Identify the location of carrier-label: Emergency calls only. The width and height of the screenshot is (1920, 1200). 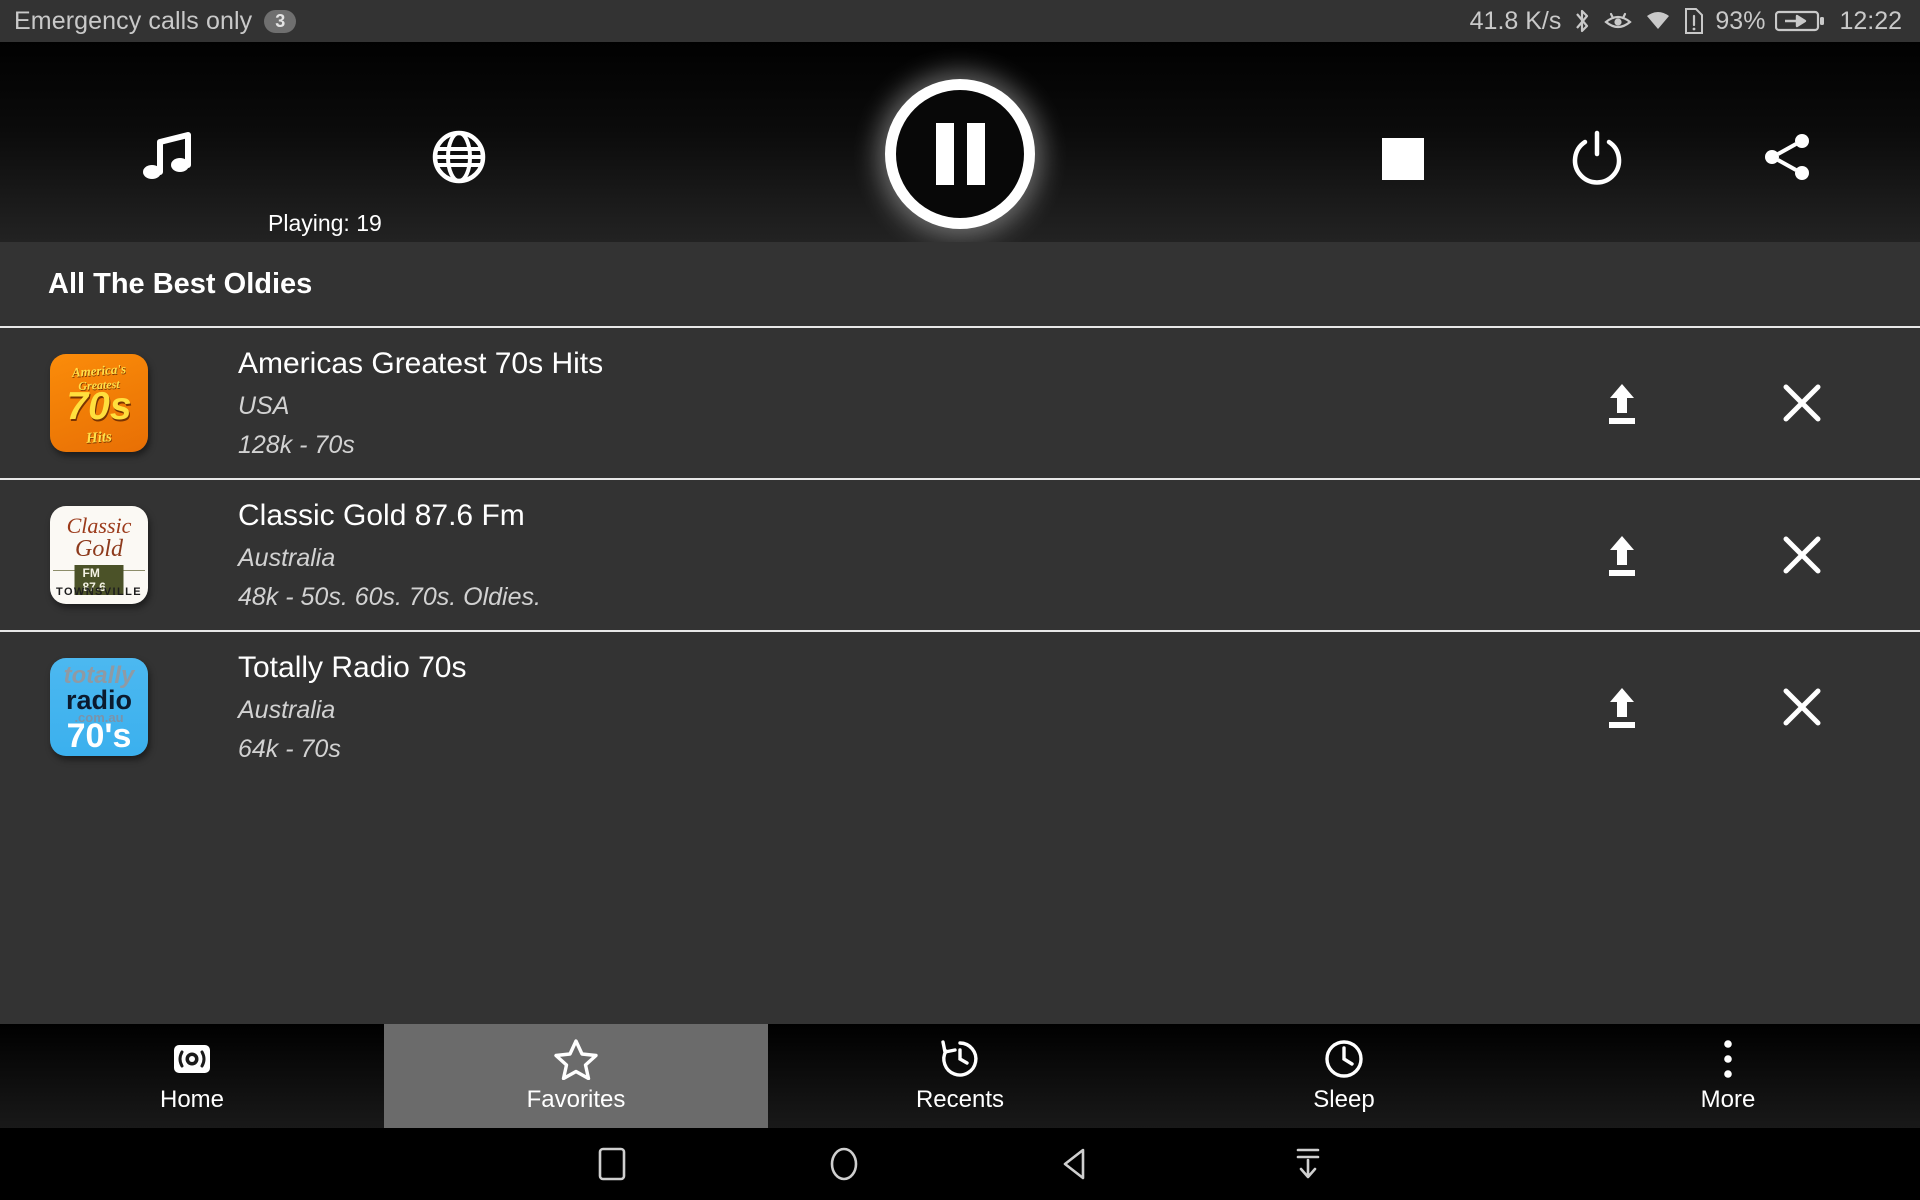
(133, 20).